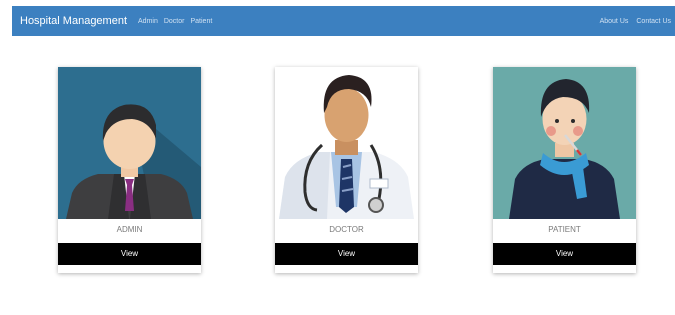  I want to click on patient-card-label: PATIENT, so click(564, 229).